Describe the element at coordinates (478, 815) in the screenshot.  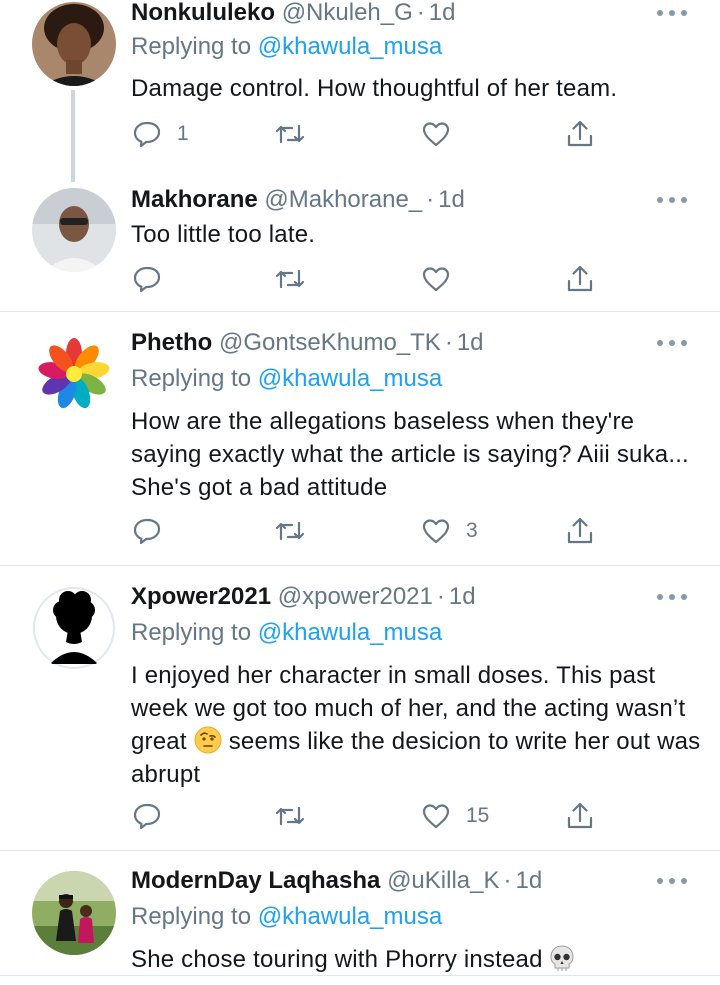
I see `like-count: 15` at that location.